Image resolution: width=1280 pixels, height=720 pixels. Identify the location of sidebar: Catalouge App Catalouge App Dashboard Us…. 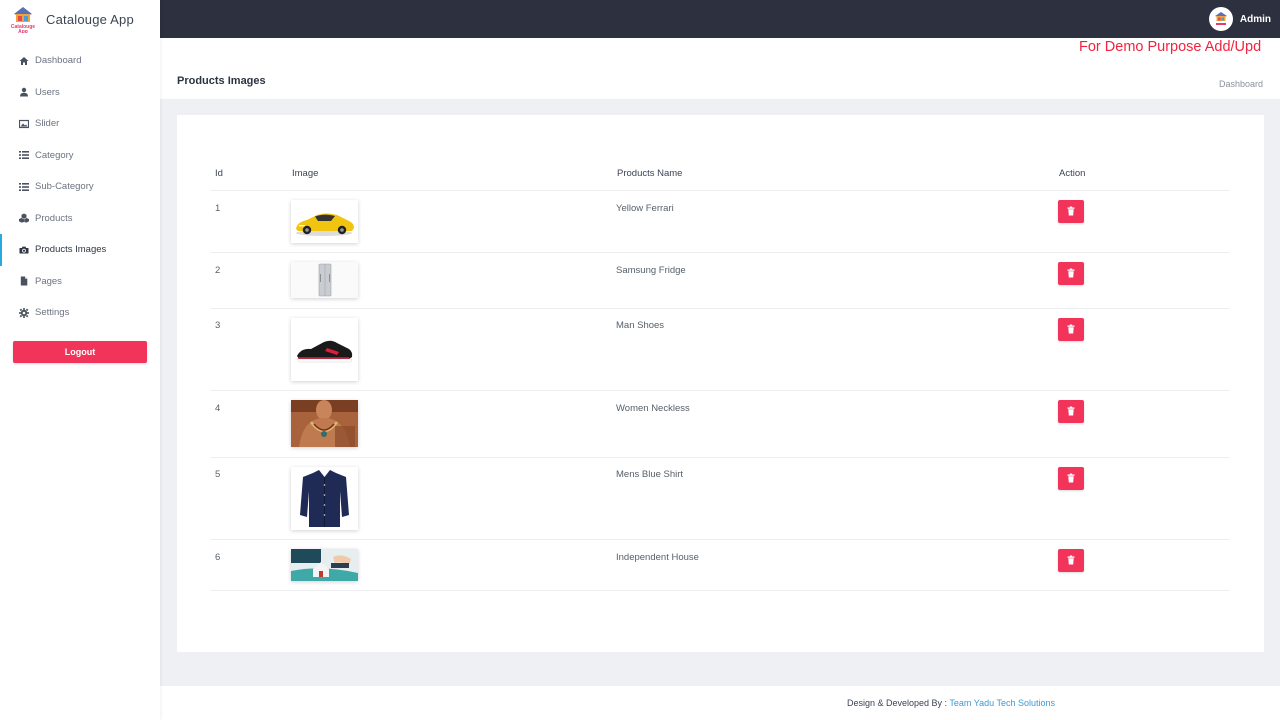
(80, 360).